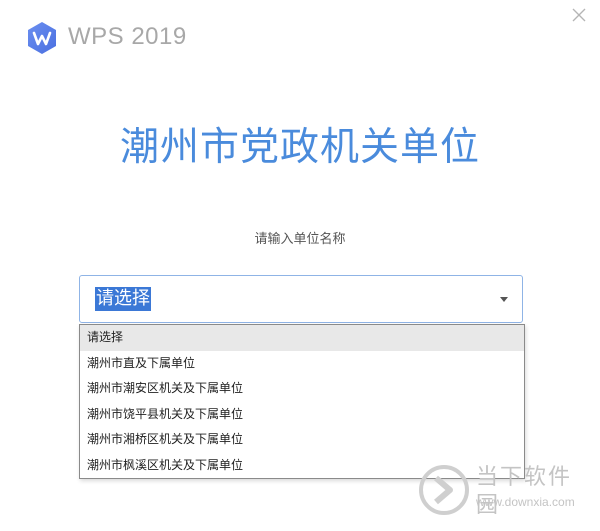  Describe the element at coordinates (301, 299) in the screenshot. I see `unit-select: 请选择` at that location.